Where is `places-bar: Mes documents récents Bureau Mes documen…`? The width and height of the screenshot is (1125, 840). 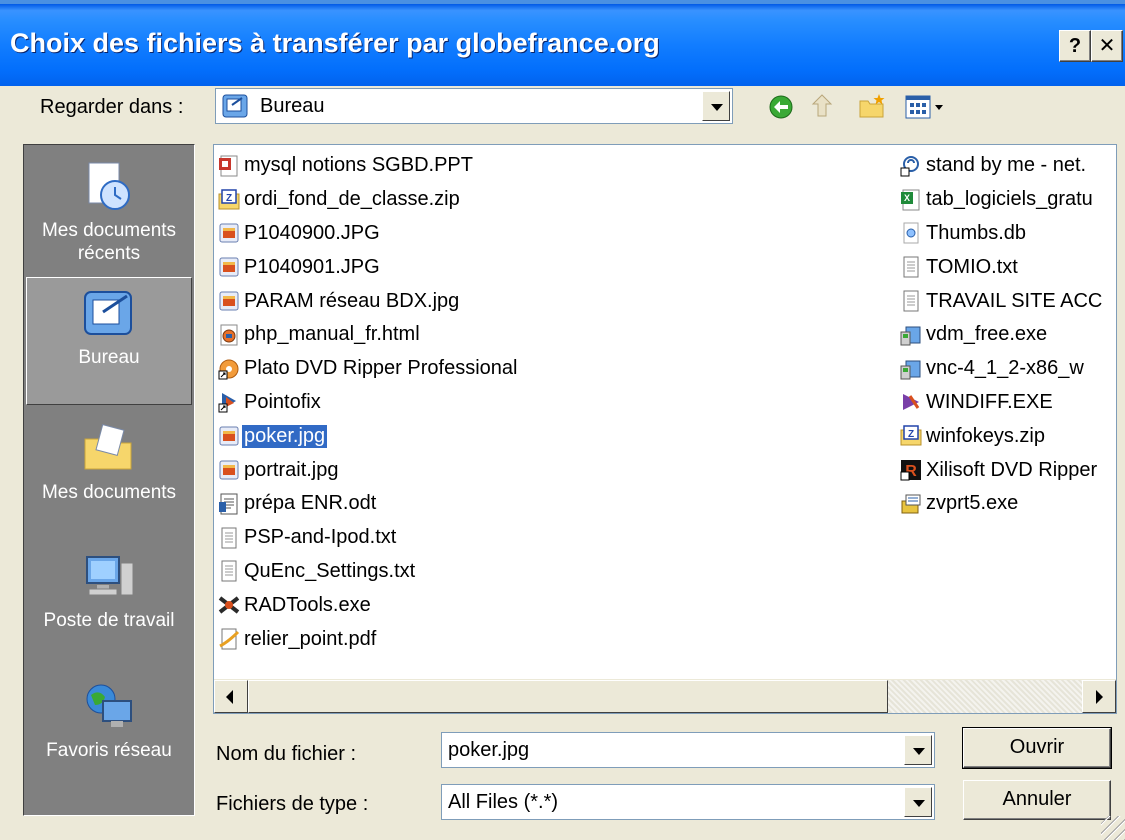
places-bar: Mes documents récents Bureau Mes documen… is located at coordinates (109, 480).